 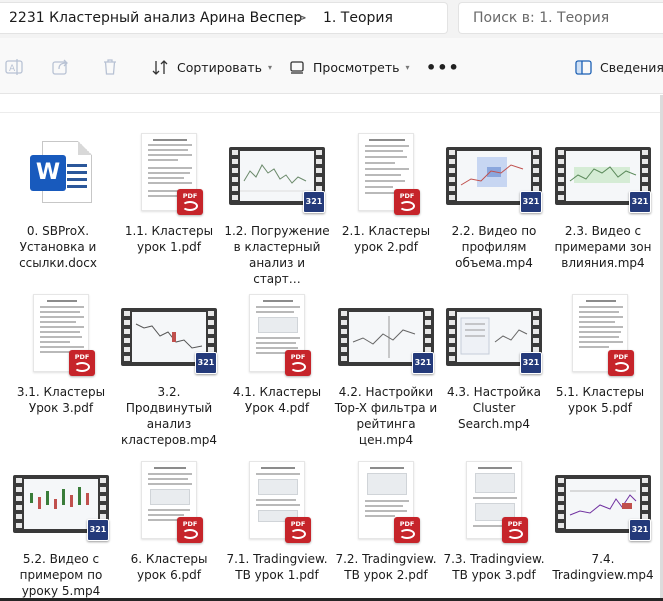 I want to click on view-icon, so click(x=297, y=67).